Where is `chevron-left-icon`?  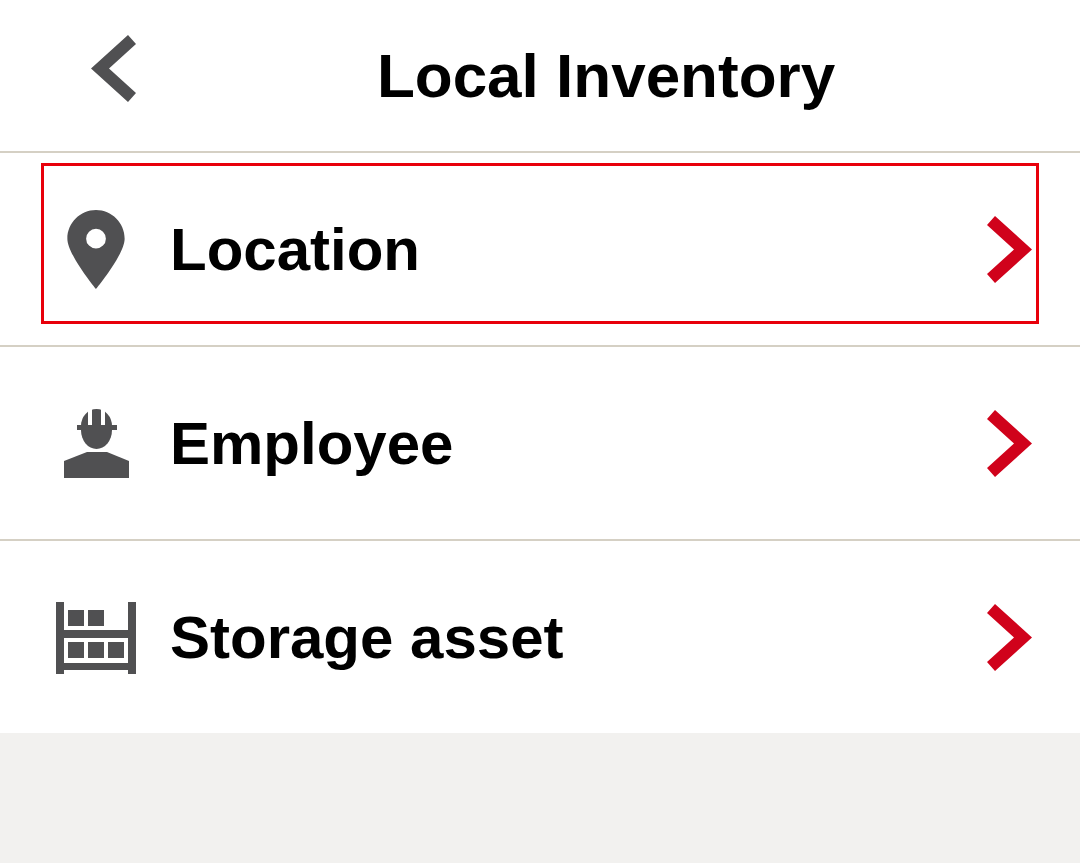 chevron-left-icon is located at coordinates (113, 68).